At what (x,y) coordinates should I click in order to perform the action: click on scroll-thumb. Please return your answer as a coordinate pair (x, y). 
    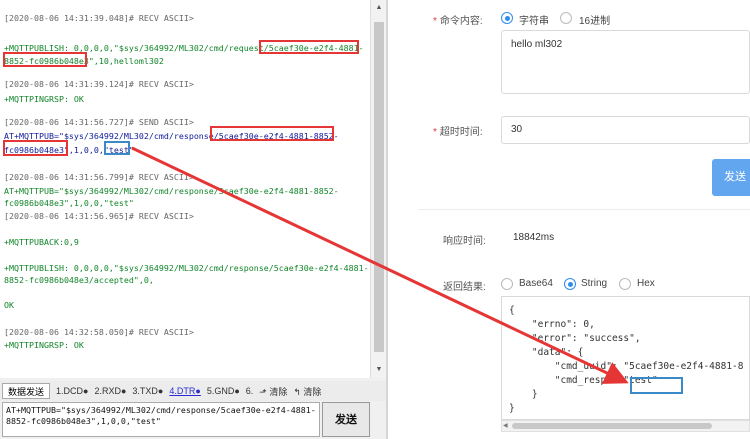
    Looking at the image, I should click on (379, 187).